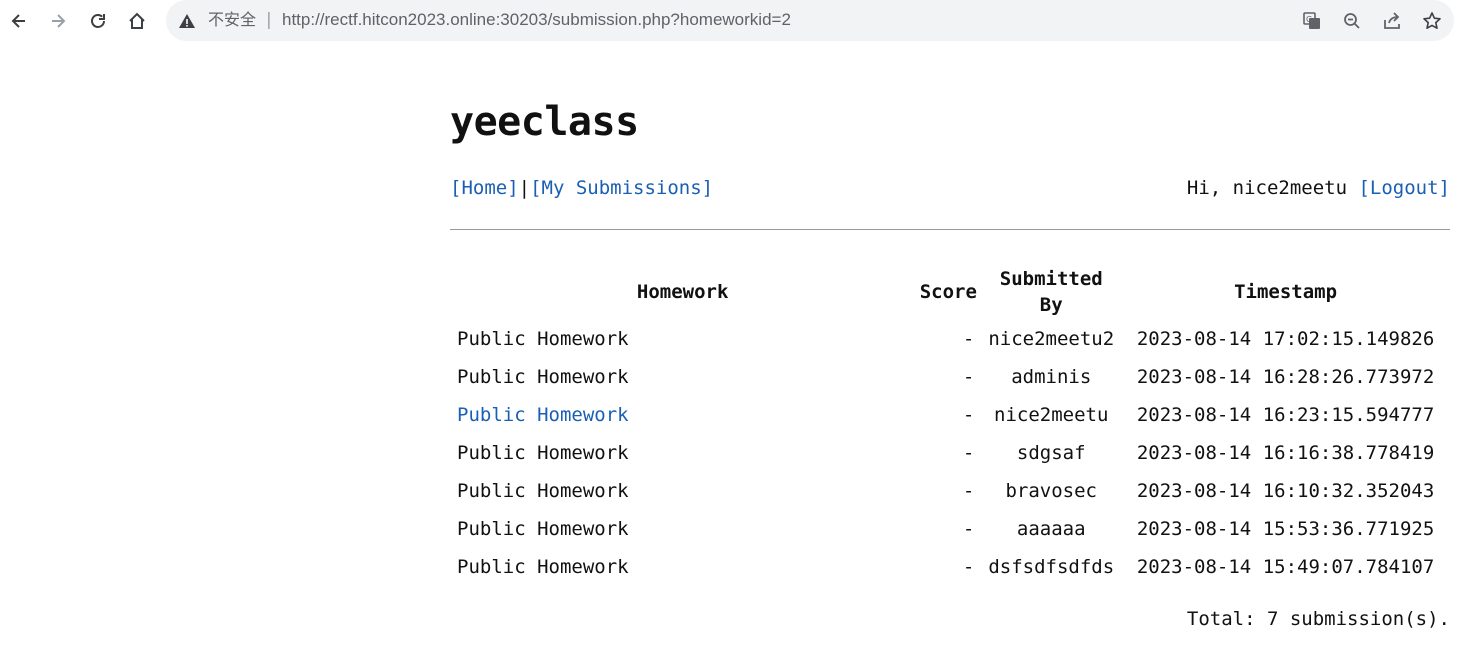 The width and height of the screenshot is (1467, 658). Describe the element at coordinates (1051, 339) in the screenshot. I see `cell-submitted-by: nice2meetu2` at that location.